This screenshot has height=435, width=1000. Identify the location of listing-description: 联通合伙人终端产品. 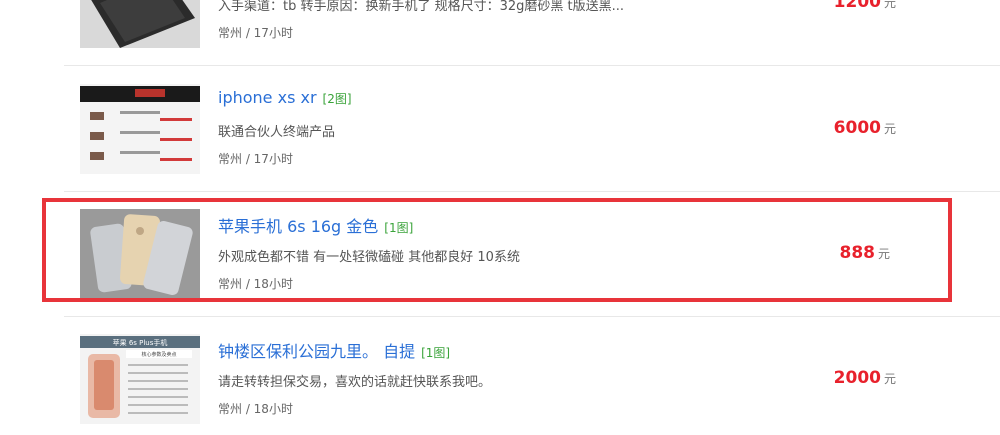
(277, 132).